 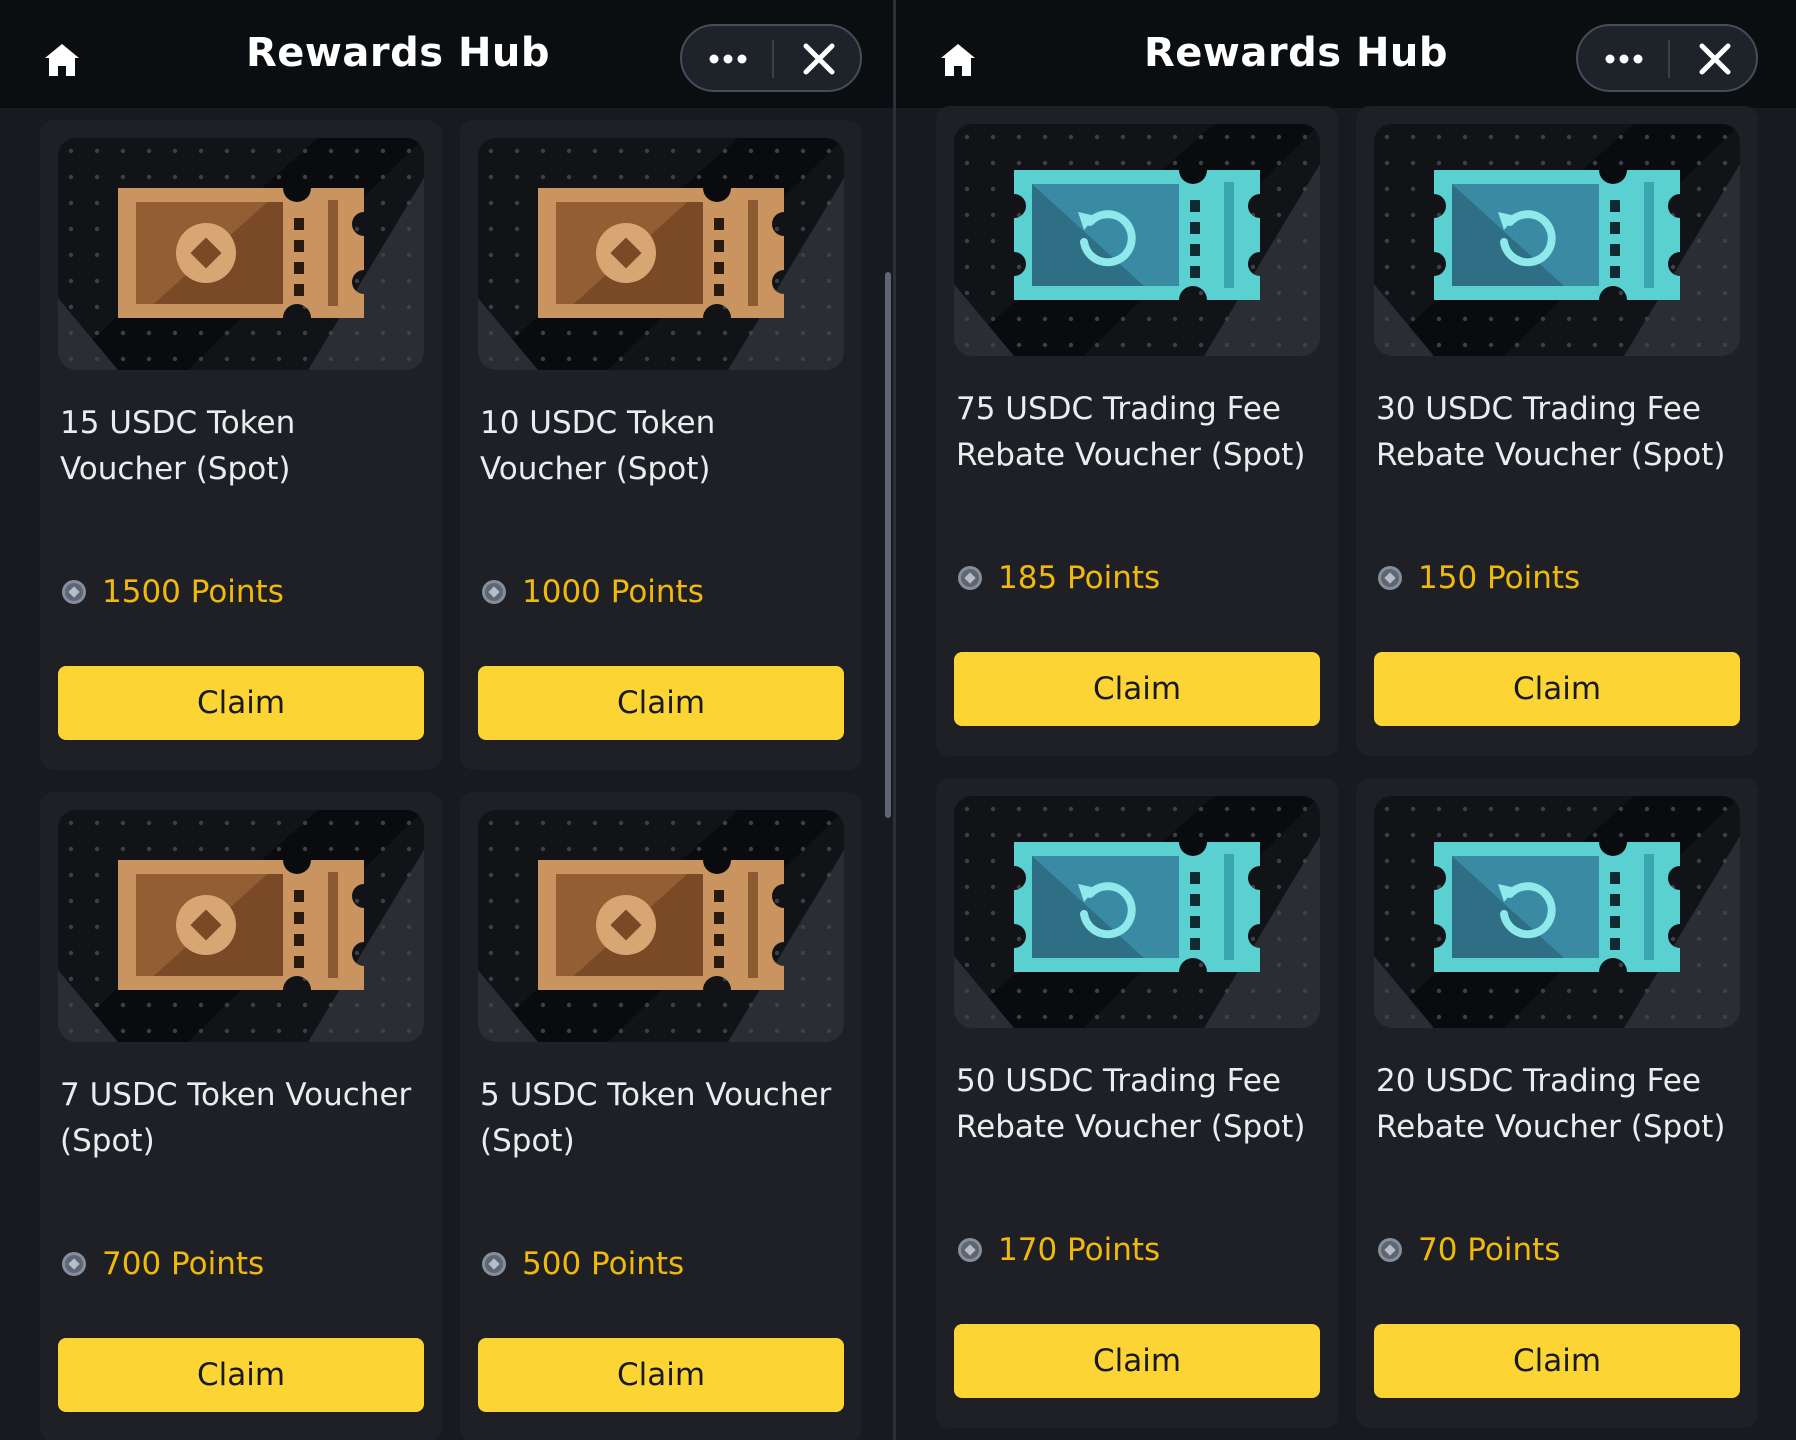 What do you see at coordinates (178, 446) in the screenshot?
I see `voucher-title: 15 USDC Token Voucher (Spot)` at bounding box center [178, 446].